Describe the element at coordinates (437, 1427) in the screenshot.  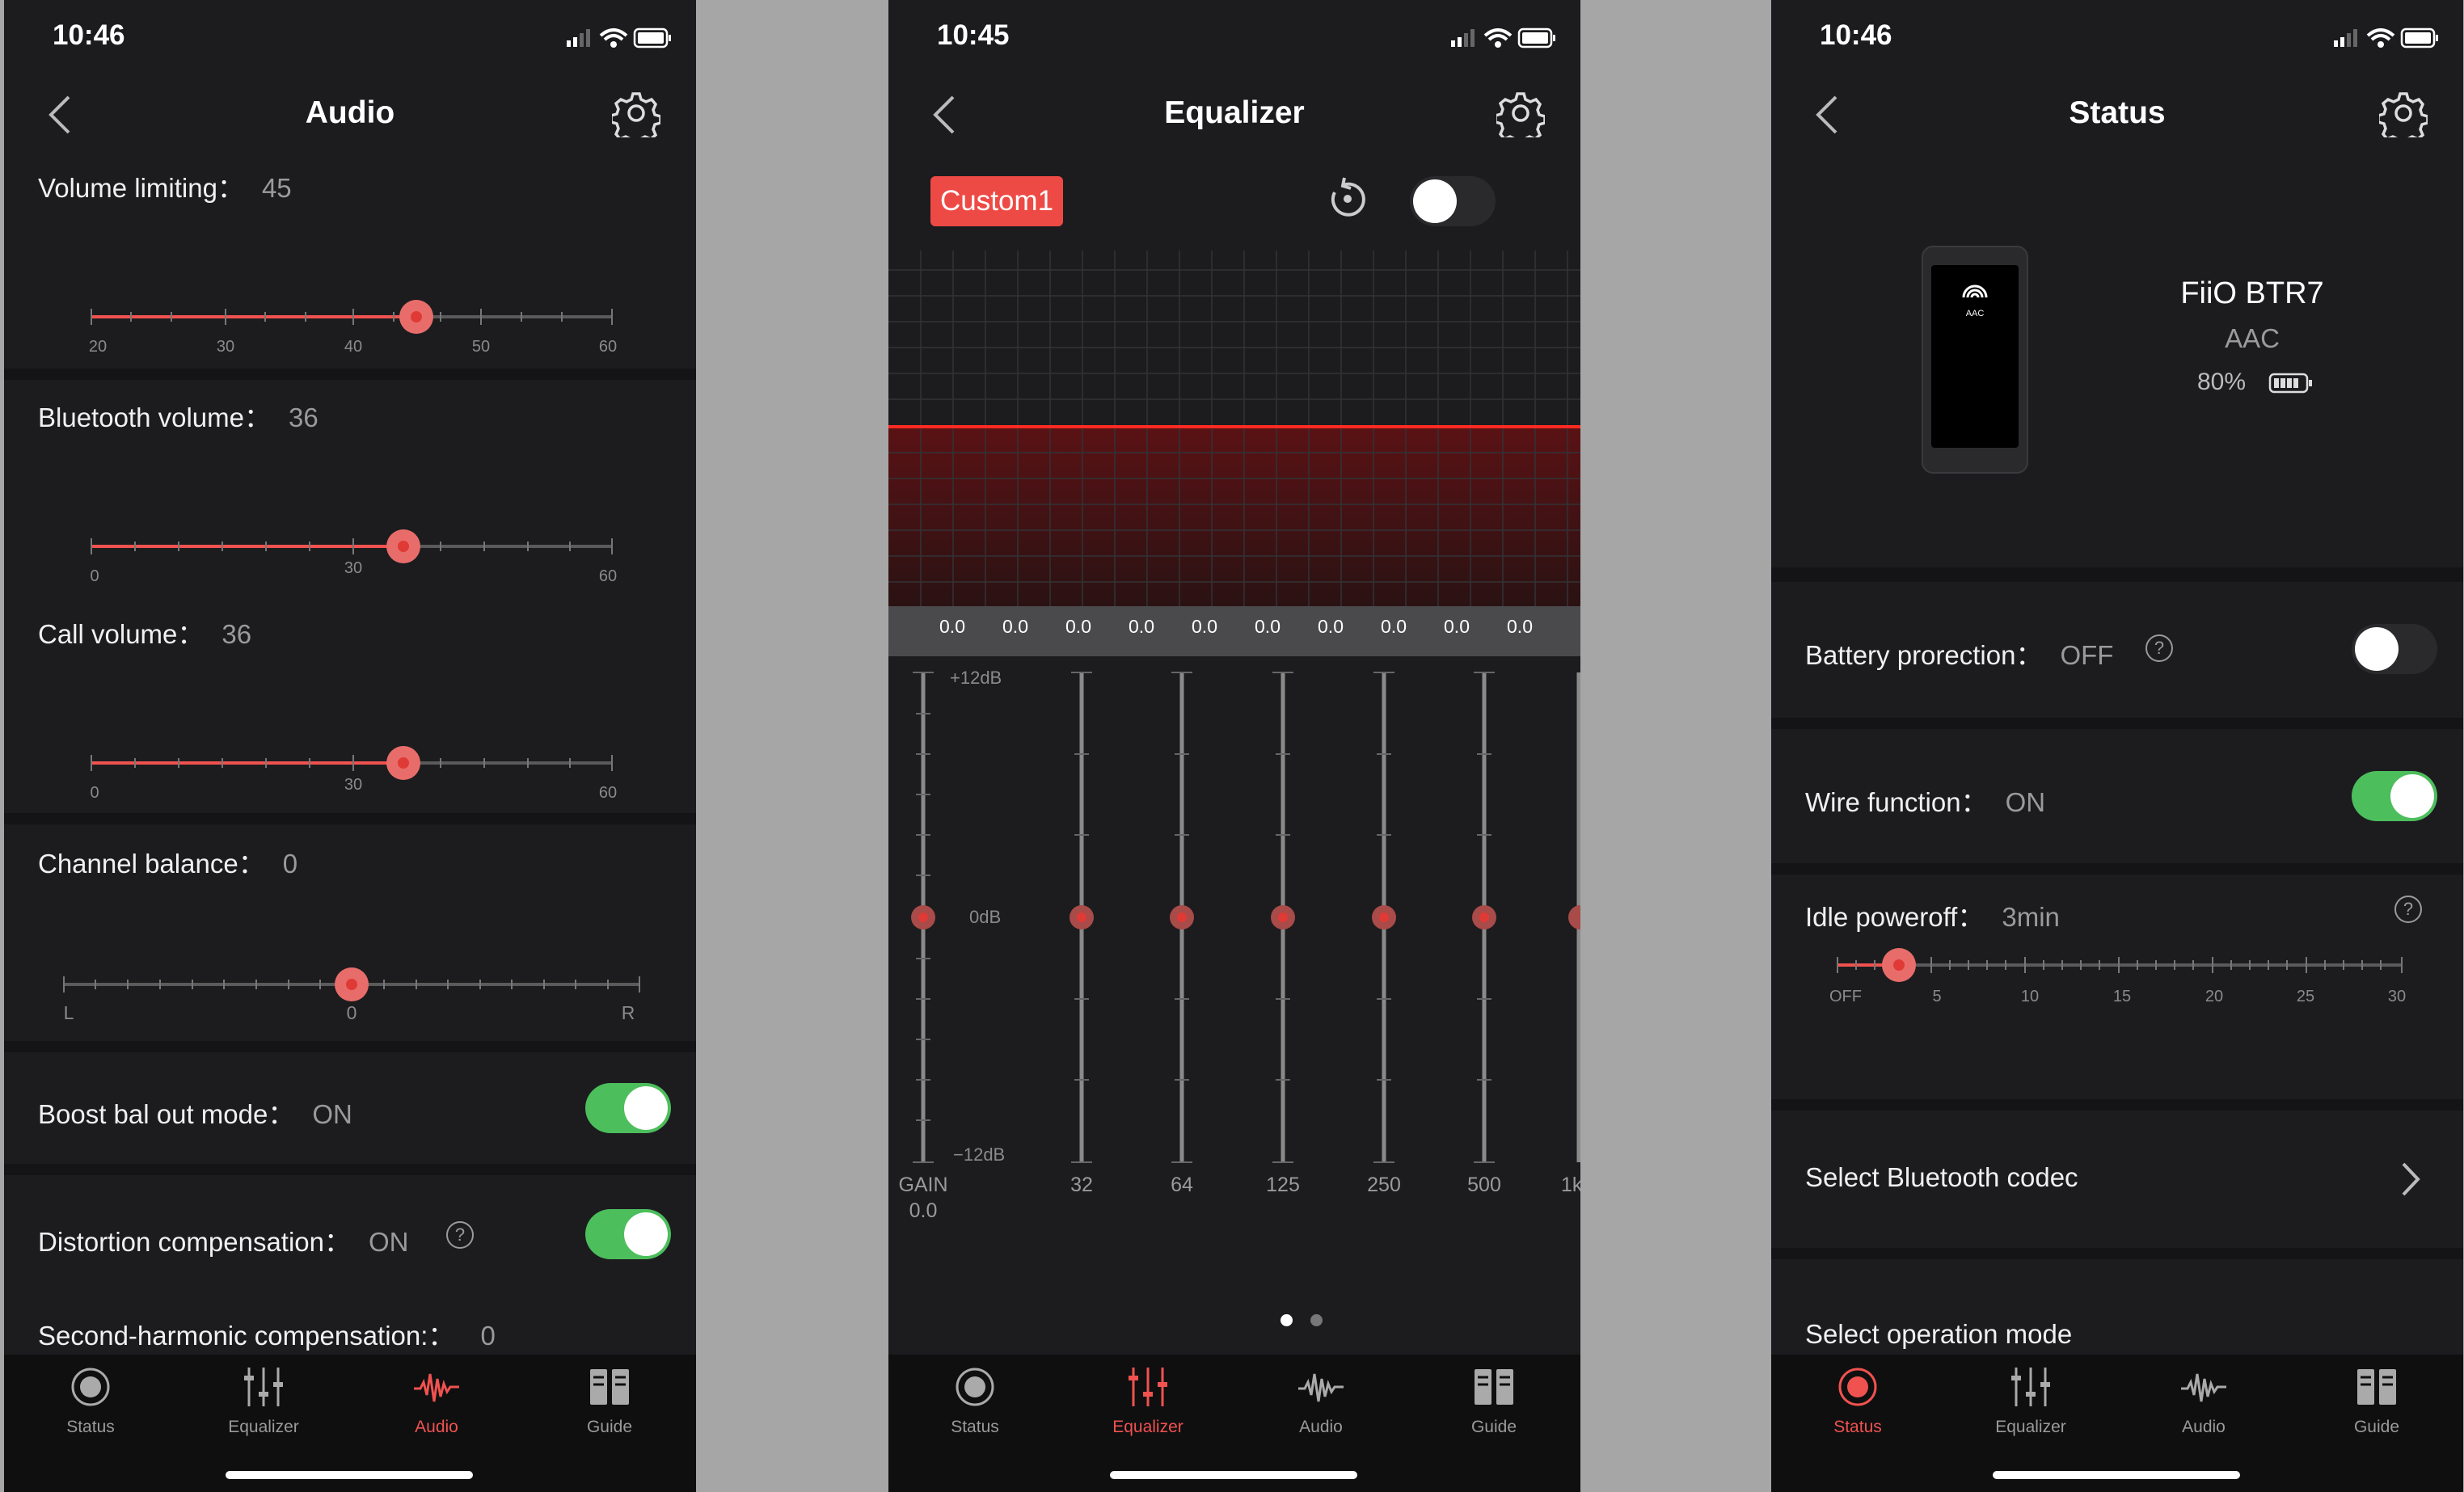
I see `tab-audio-label: Audio` at that location.